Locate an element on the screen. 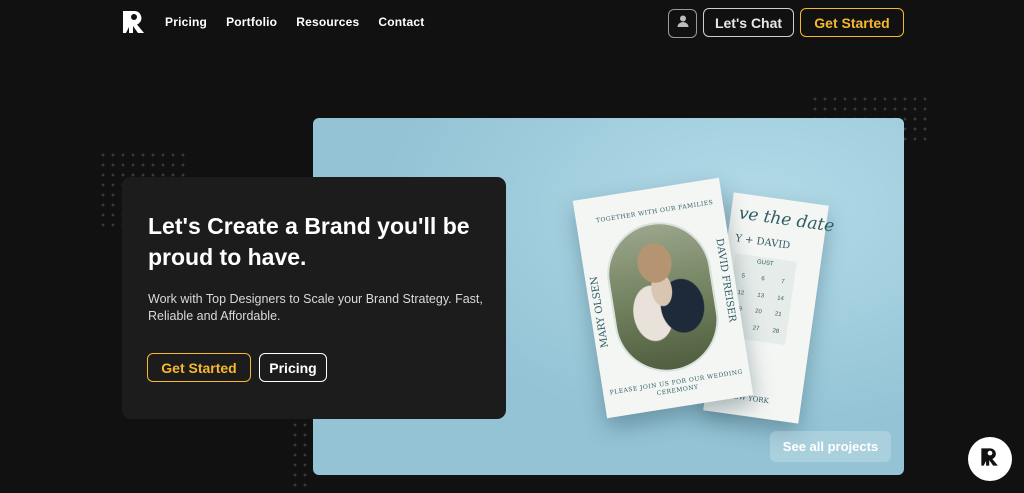 The image size is (1024, 493). invitation-top-line: TOGETHER WITH OUR FAMILIES is located at coordinates (654, 212).